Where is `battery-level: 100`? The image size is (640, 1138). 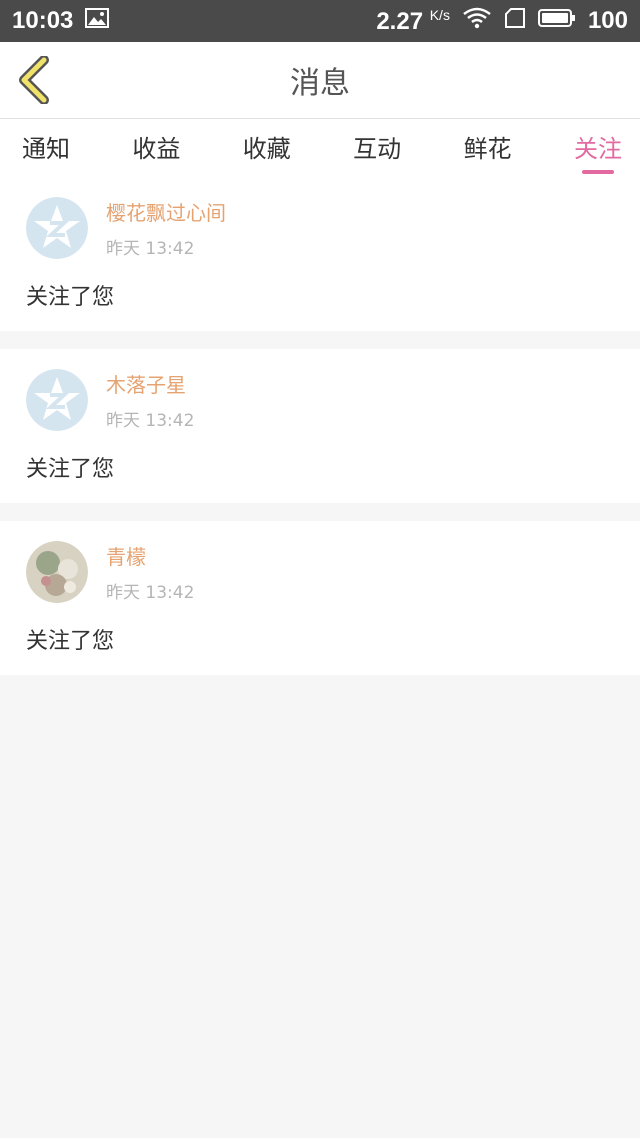
battery-level: 100 is located at coordinates (607, 20).